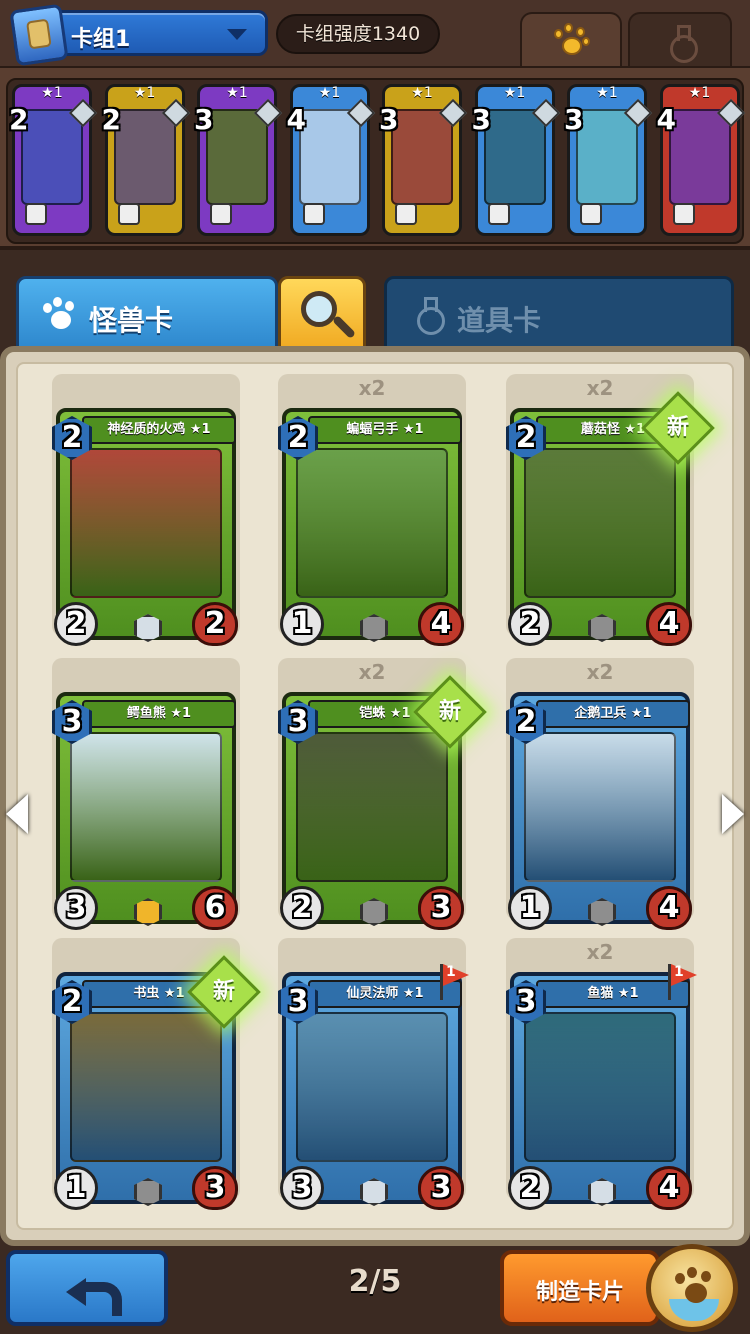  Describe the element at coordinates (204, 119) in the screenshot. I see `deck-card-cost: 3` at that location.